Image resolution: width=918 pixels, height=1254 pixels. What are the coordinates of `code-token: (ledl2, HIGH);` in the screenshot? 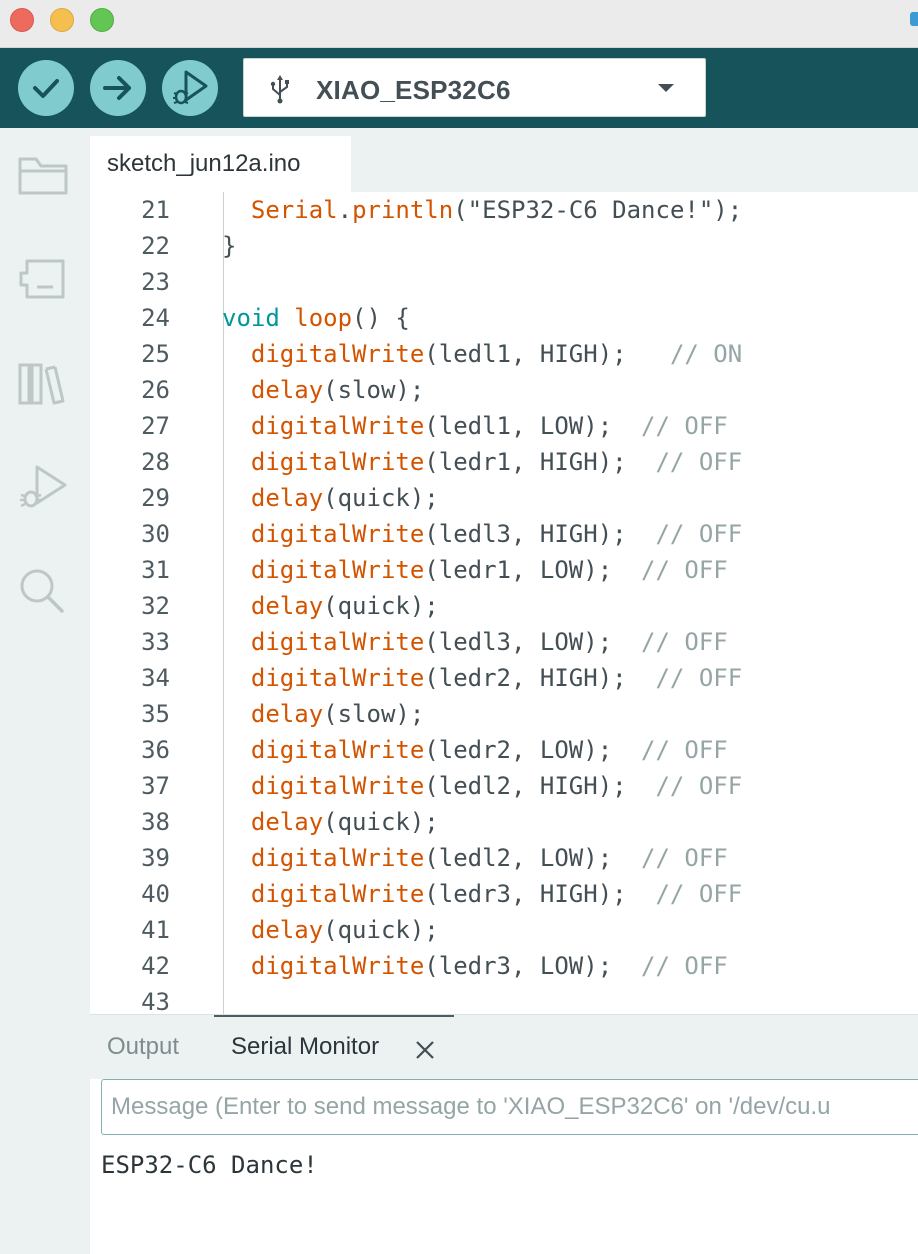 It's located at (540, 786).